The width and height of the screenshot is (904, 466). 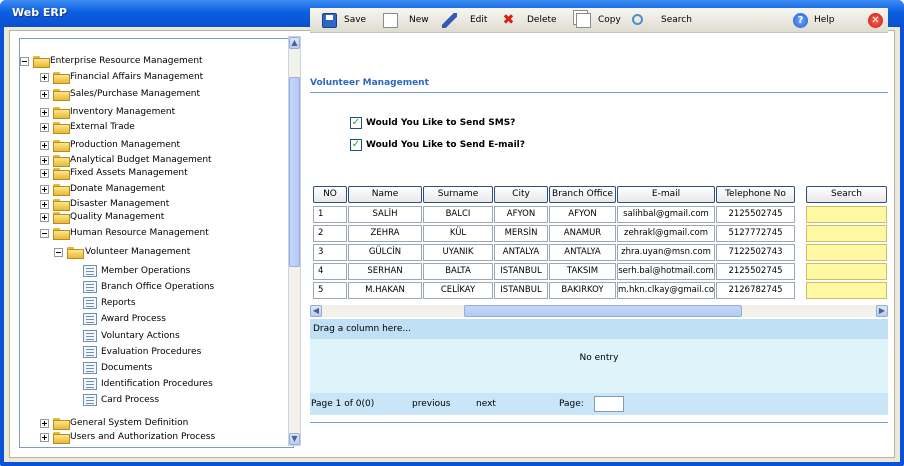 What do you see at coordinates (755, 252) in the screenshot?
I see `table-cell: 7122502743` at bounding box center [755, 252].